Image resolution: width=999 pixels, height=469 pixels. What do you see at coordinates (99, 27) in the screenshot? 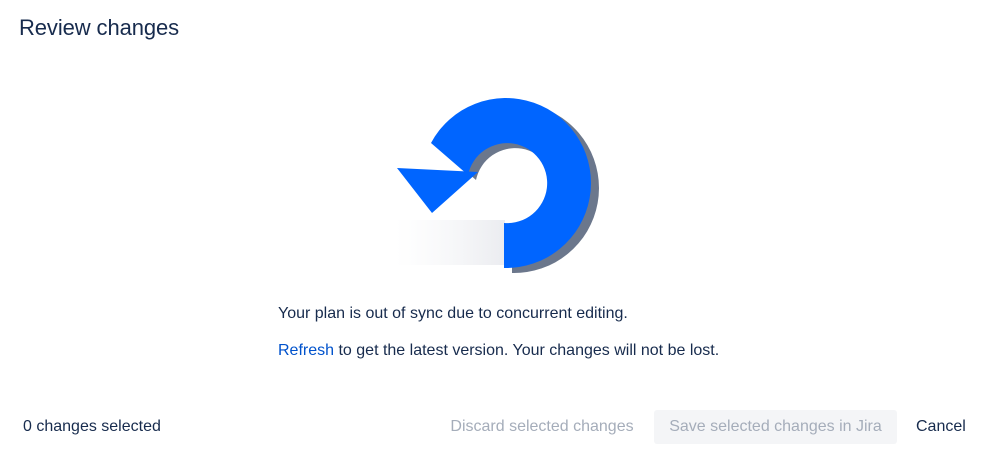
I see `dialog-title: Review changes` at bounding box center [99, 27].